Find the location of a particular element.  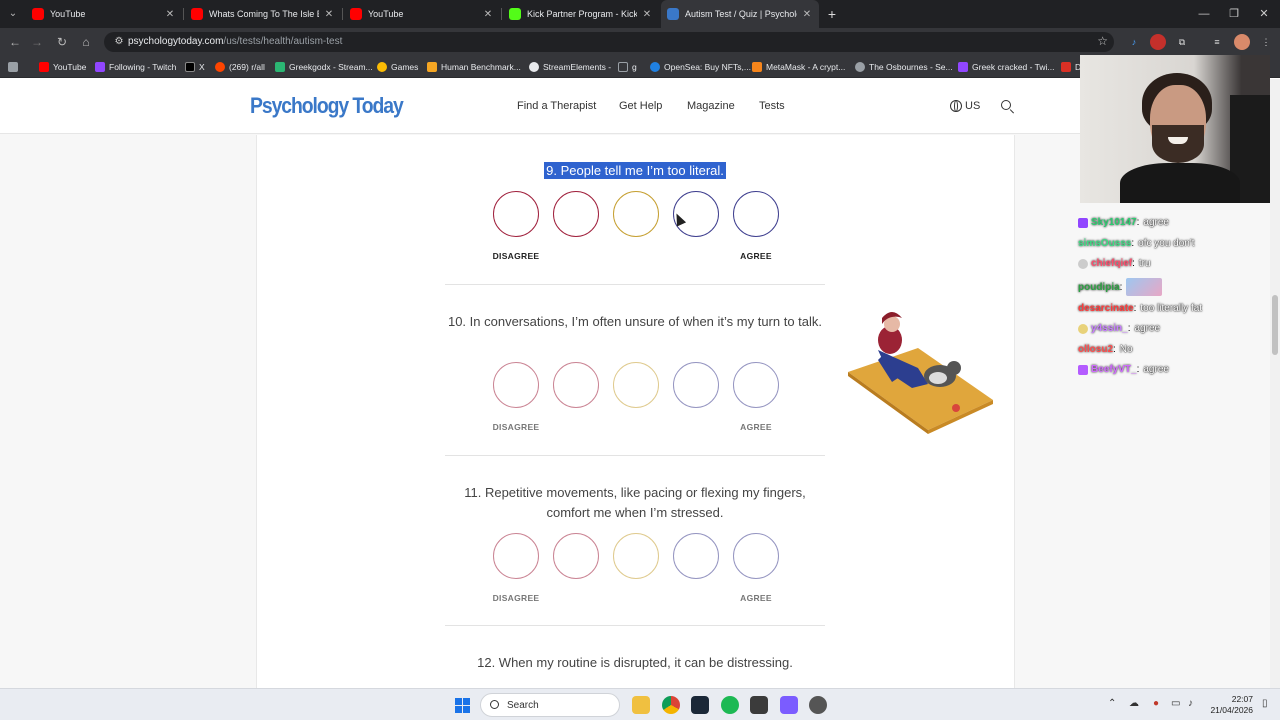

search-label: Search is located at coordinates (523, 705).